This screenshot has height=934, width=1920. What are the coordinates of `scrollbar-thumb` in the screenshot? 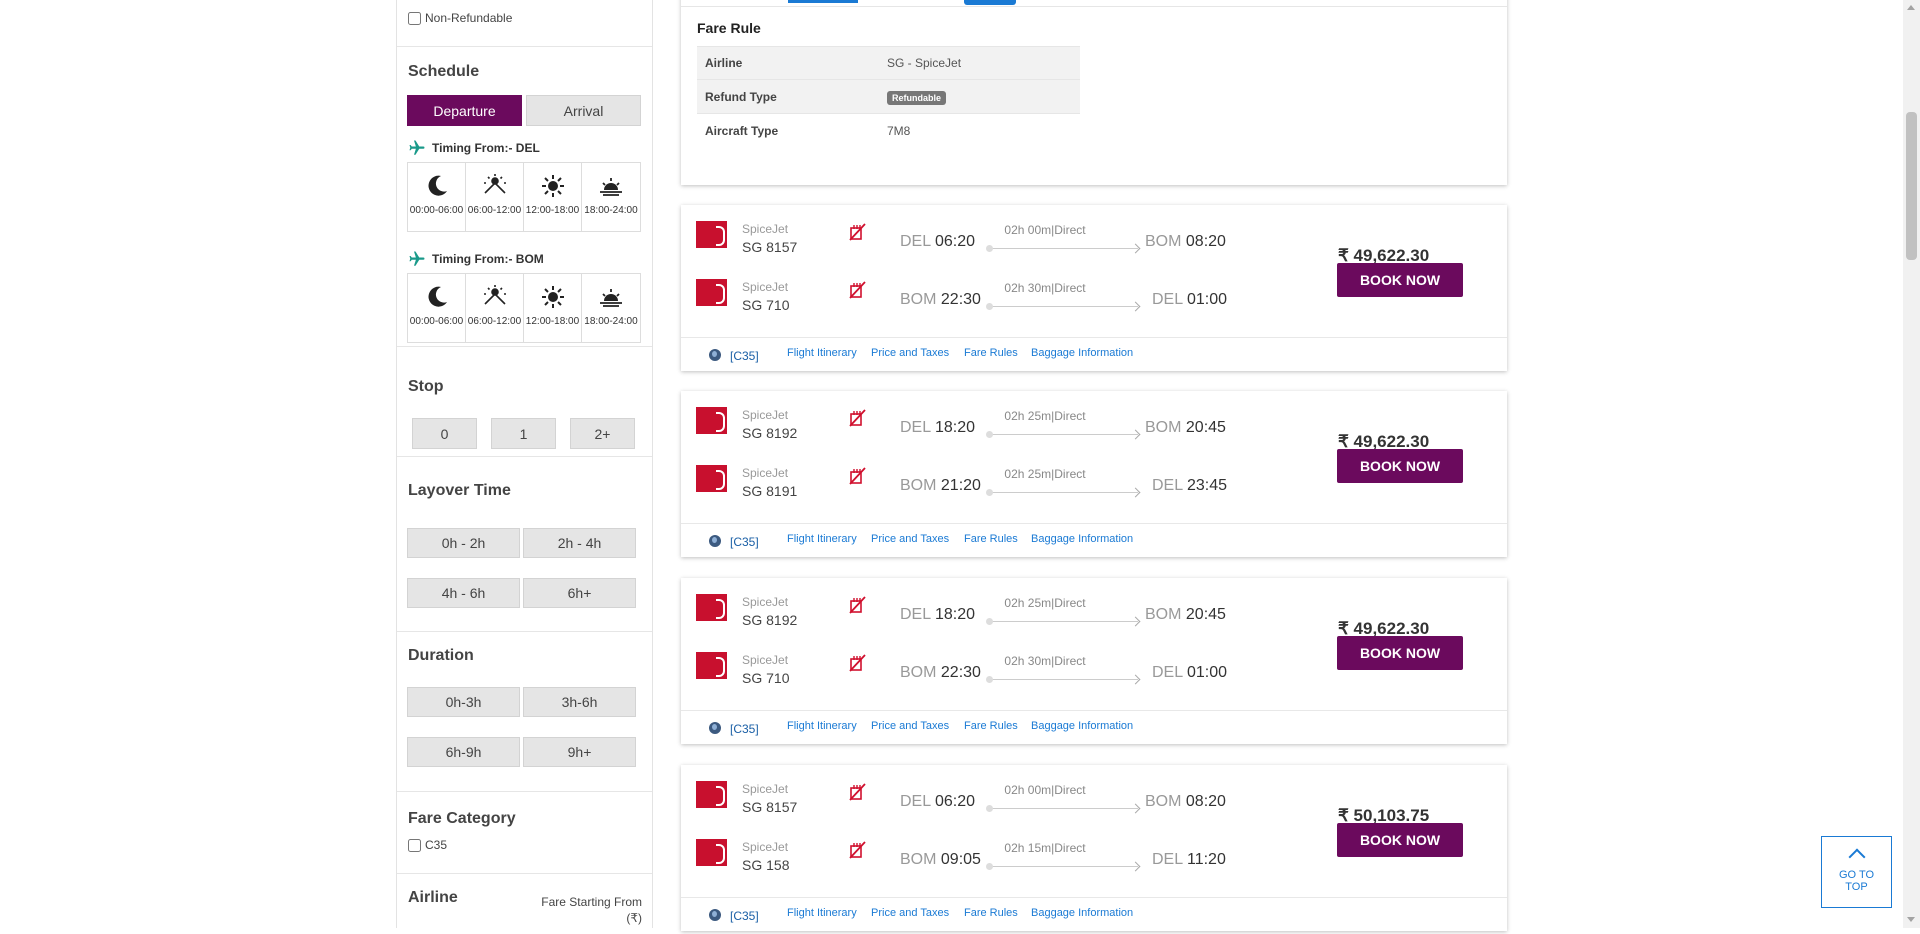 It's located at (1911, 186).